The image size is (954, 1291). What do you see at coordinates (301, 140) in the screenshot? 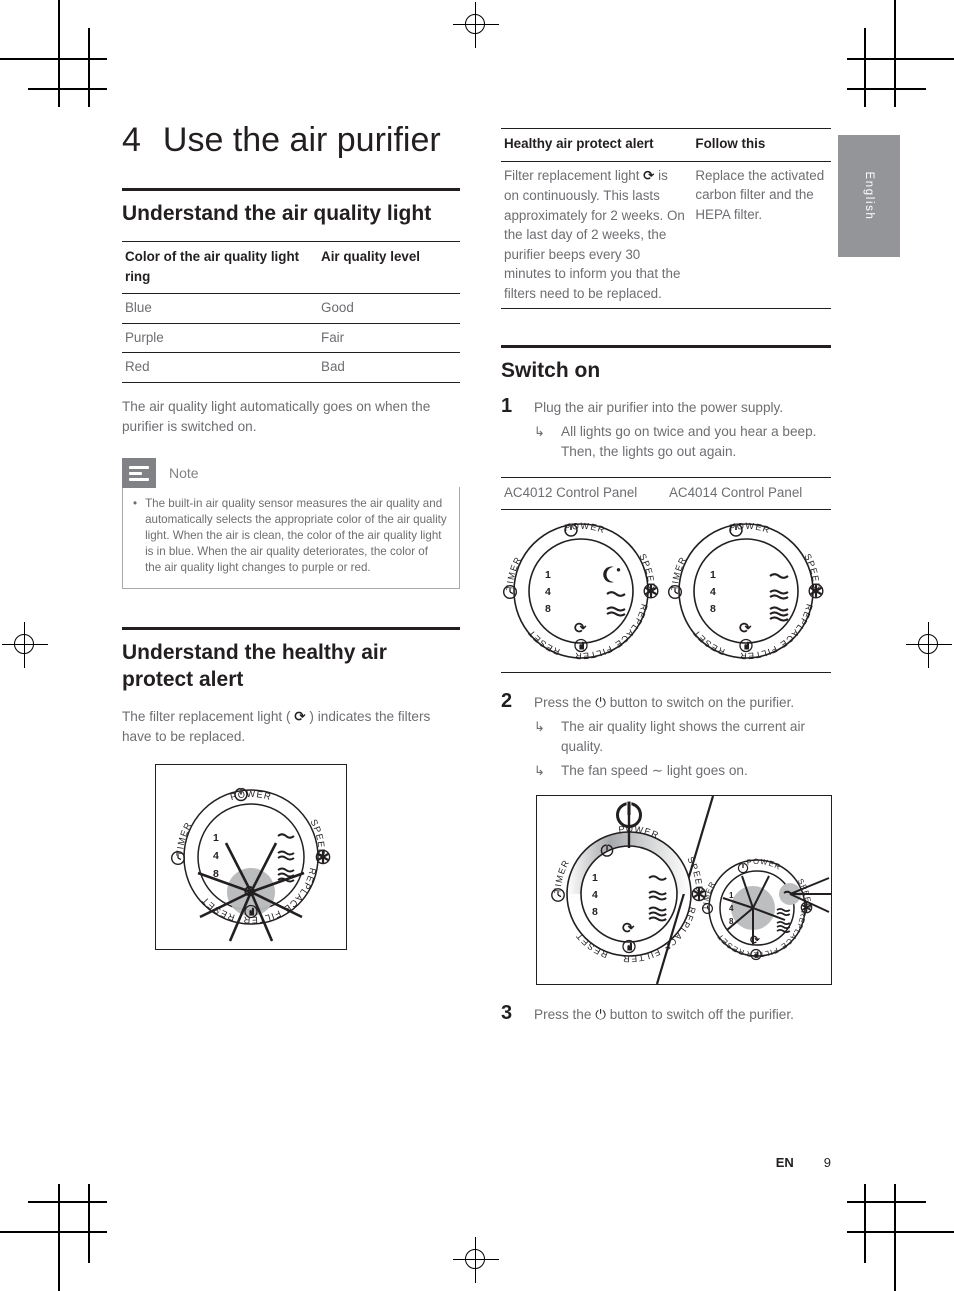
I see `chapter-title: Use the air purifier` at bounding box center [301, 140].